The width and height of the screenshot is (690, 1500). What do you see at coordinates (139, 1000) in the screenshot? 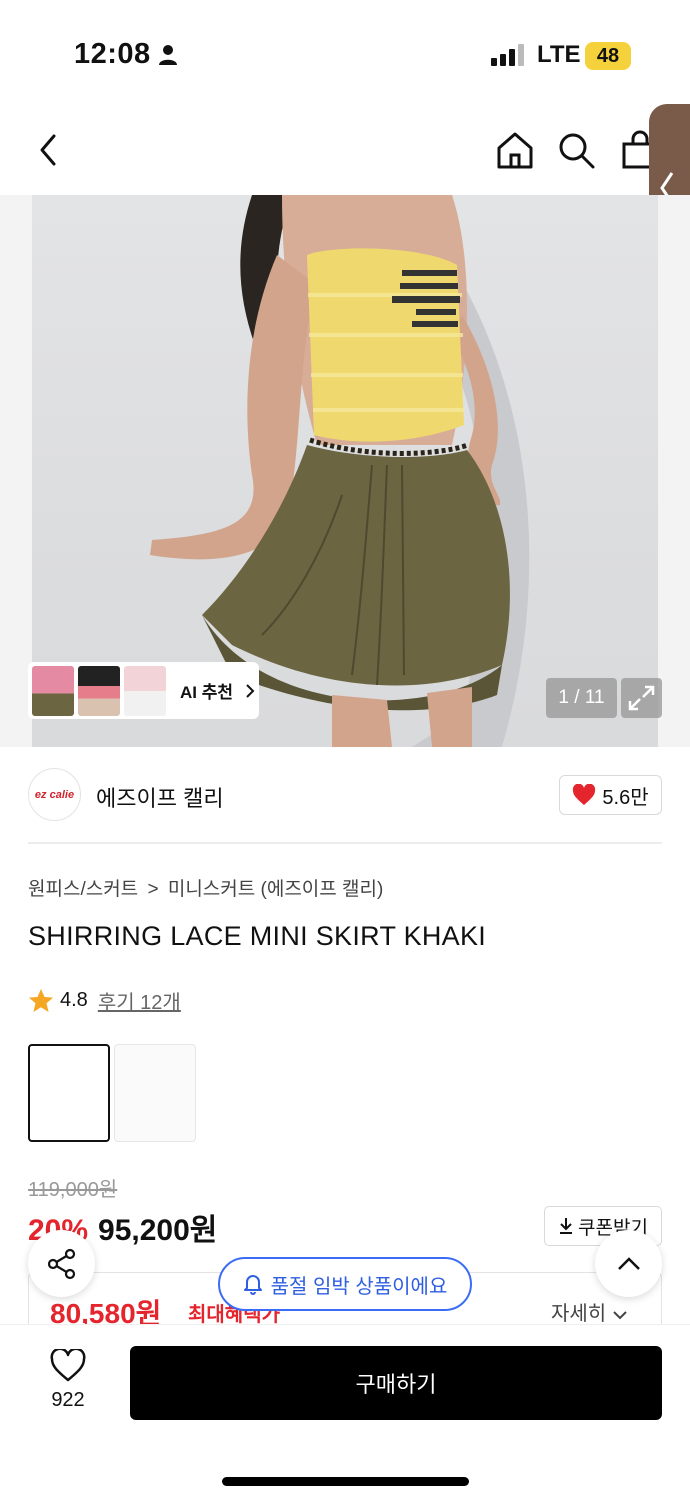
I see `reviews-link: 후기 12개` at bounding box center [139, 1000].